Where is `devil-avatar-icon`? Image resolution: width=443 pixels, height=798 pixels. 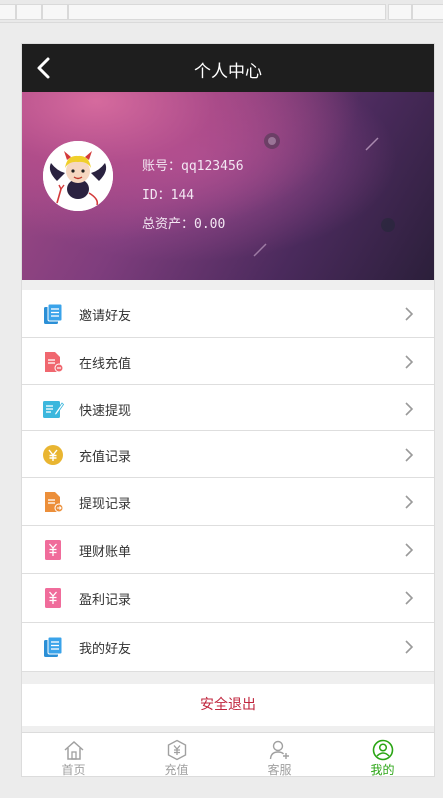
devil-avatar-icon is located at coordinates (78, 176).